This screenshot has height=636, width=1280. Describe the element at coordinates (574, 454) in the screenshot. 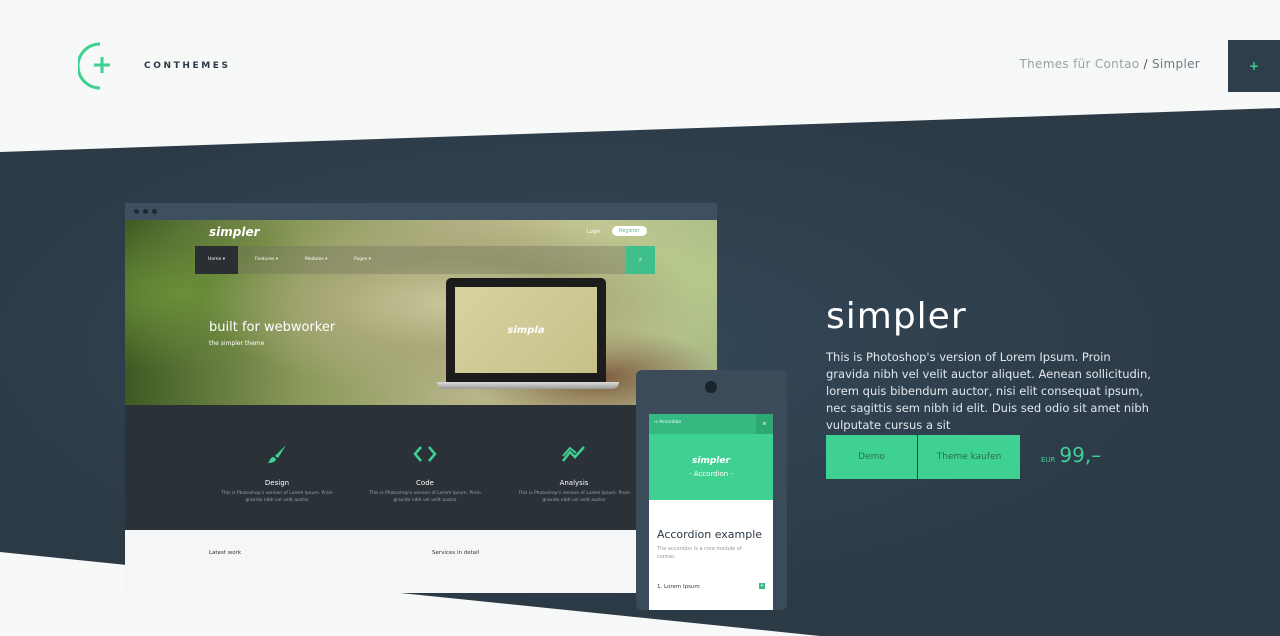

I see `chart-icon` at that location.